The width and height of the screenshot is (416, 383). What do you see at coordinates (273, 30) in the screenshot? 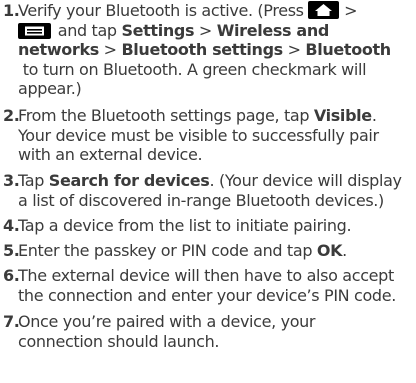
I see `wireless-label: Wireless and` at bounding box center [273, 30].